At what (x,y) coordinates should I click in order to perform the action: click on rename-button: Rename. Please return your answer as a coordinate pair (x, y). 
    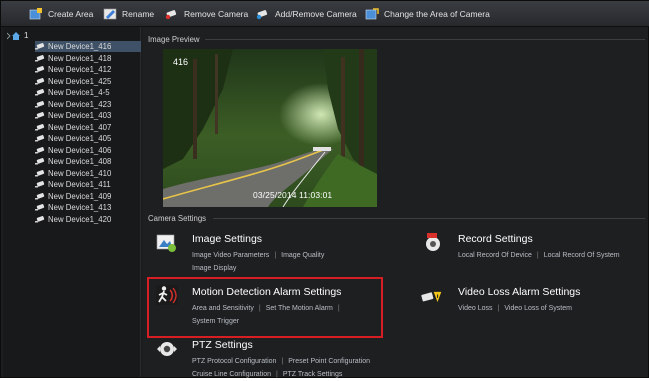
    Looking at the image, I should click on (128, 14).